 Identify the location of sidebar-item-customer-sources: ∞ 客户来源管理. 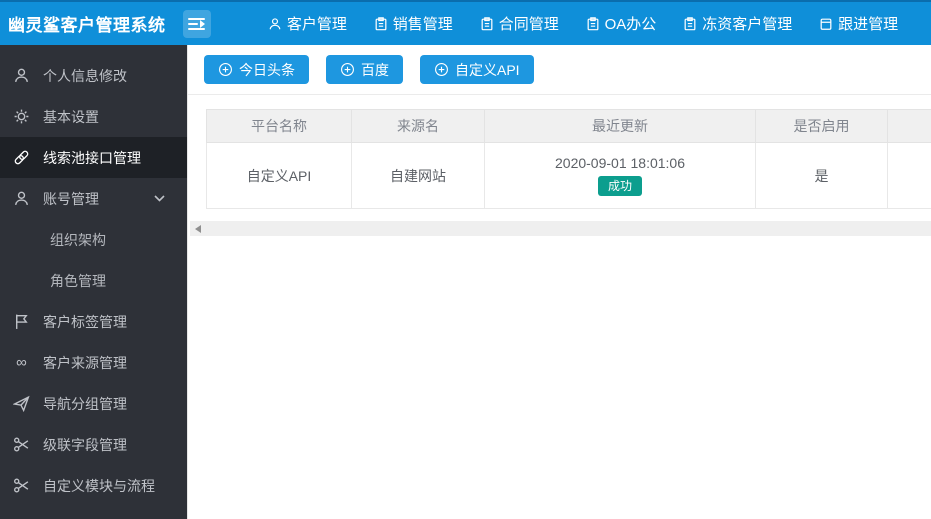
(93, 362).